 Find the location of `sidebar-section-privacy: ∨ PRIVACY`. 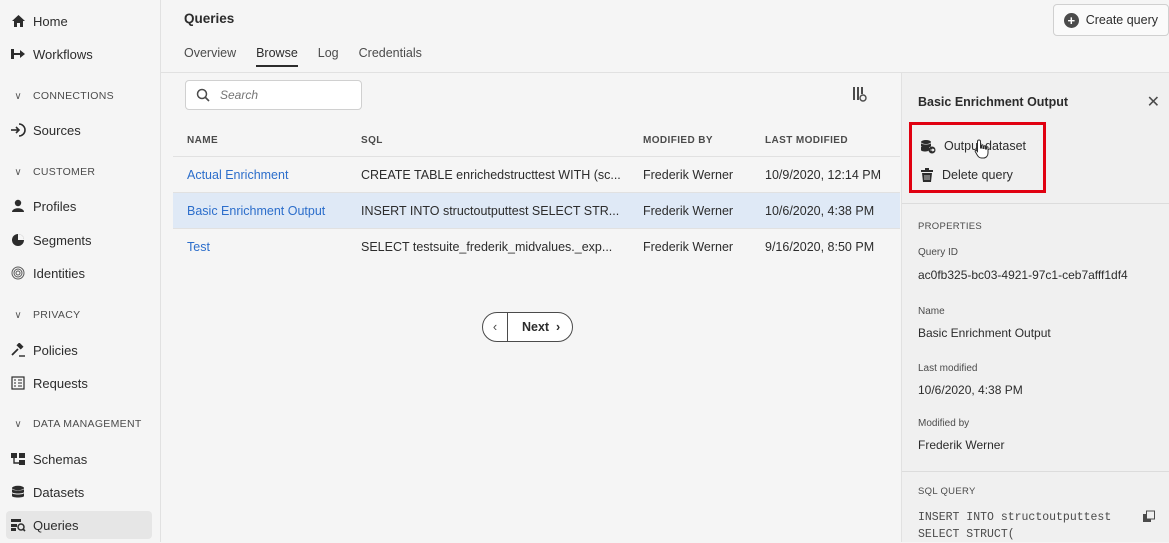

sidebar-section-privacy: ∨ PRIVACY is located at coordinates (81, 315).